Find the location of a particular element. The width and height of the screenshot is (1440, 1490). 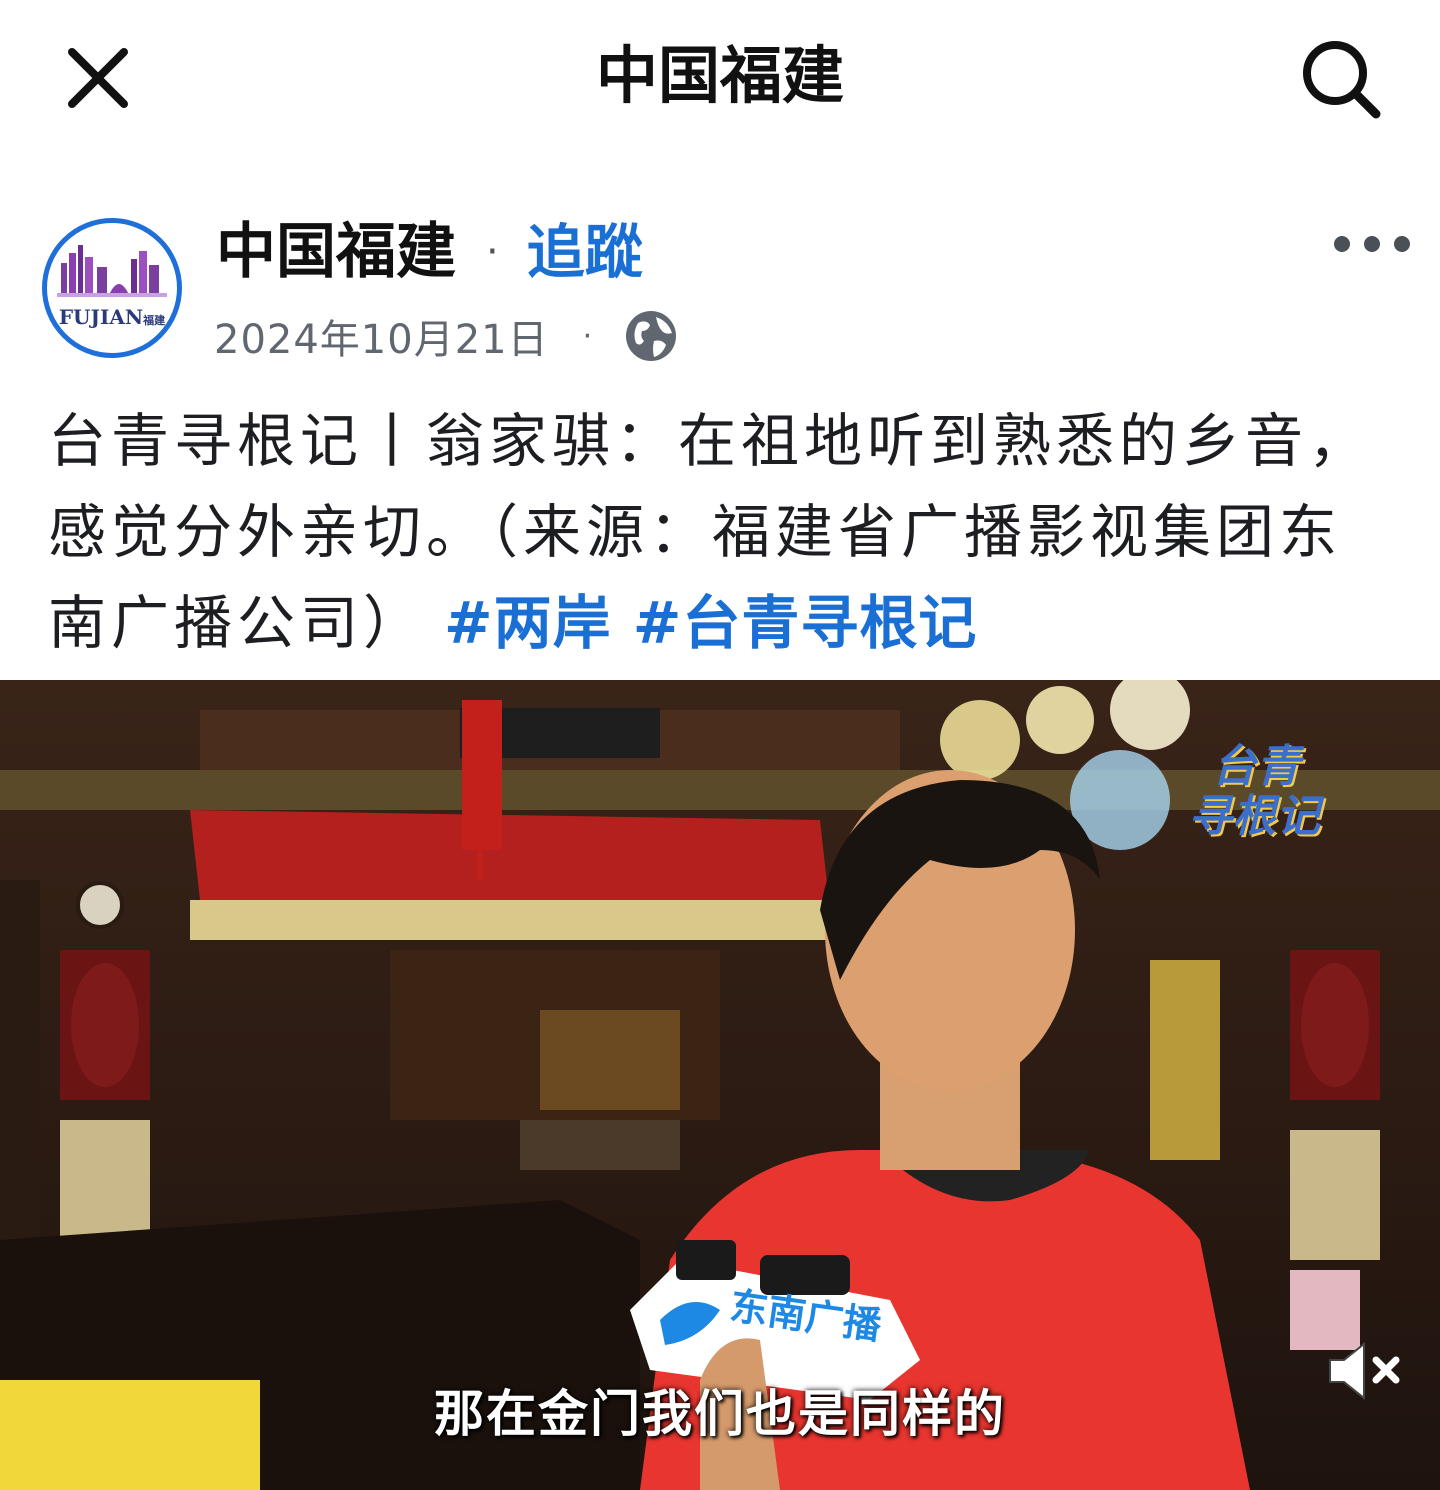

mute-button is located at coordinates (1364, 1371).